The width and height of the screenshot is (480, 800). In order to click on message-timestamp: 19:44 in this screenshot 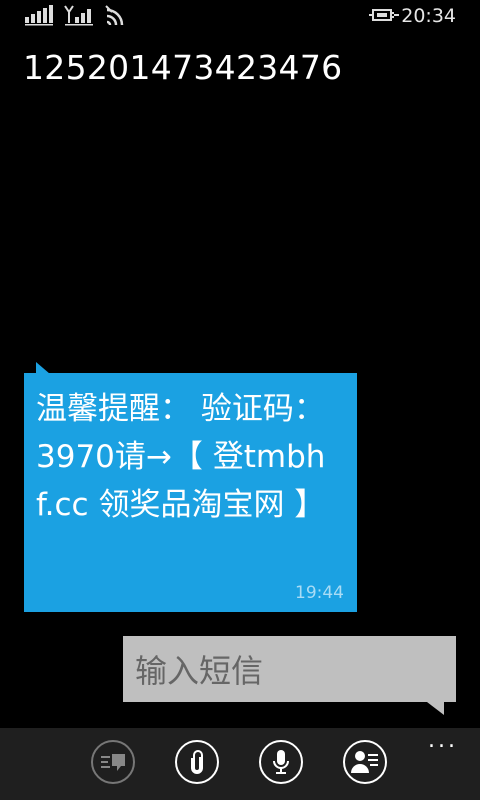, I will do `click(319, 593)`.